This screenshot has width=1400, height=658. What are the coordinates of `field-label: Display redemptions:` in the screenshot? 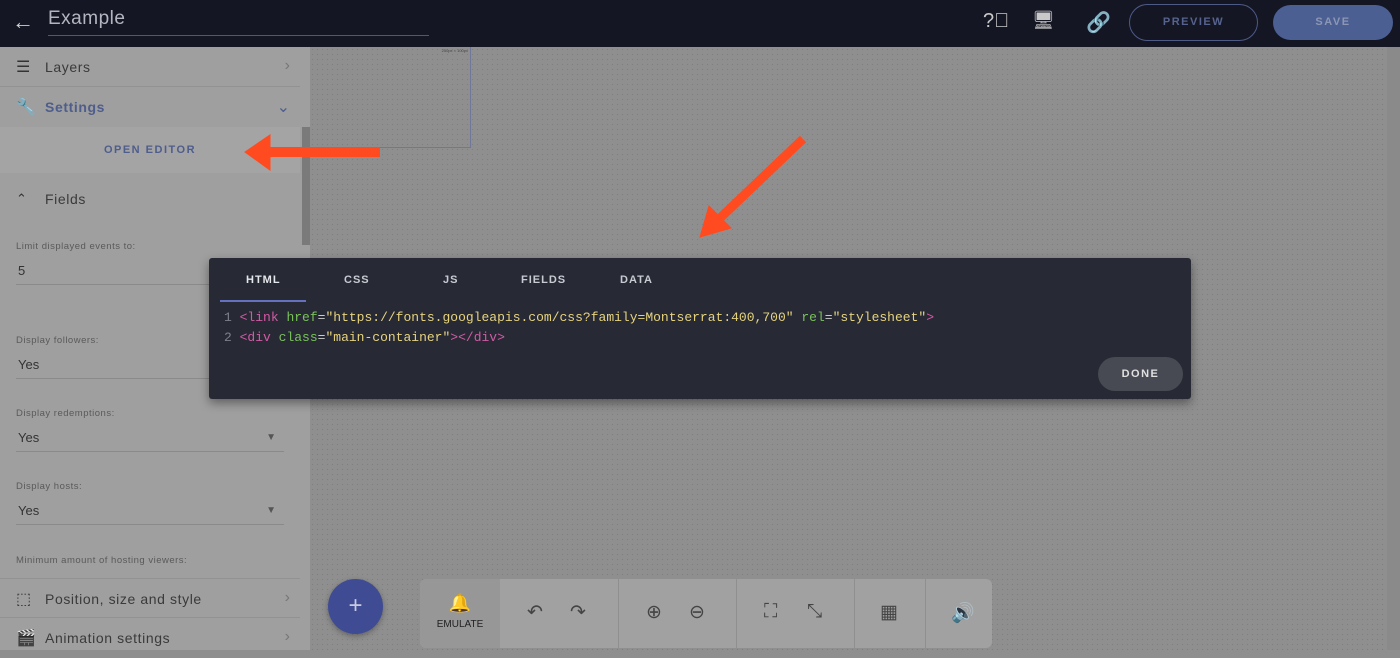 It's located at (65, 413).